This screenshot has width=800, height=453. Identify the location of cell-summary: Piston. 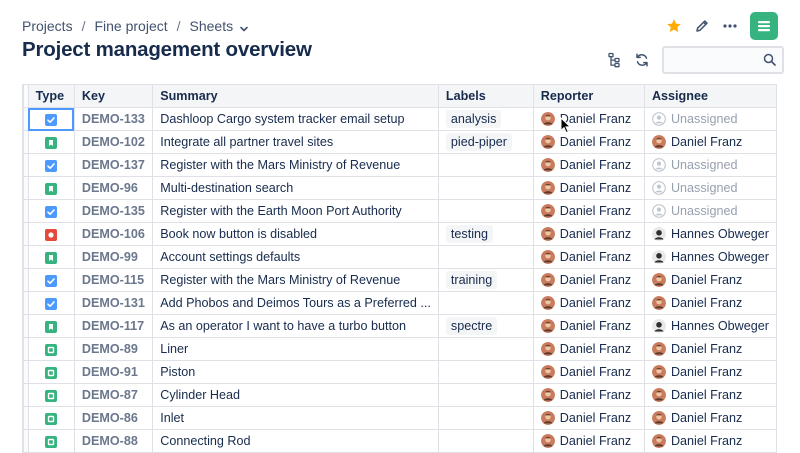
(295, 372).